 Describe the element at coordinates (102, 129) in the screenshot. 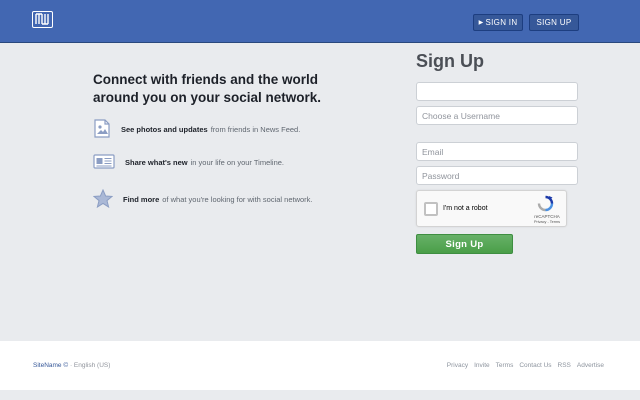

I see `photo-icon` at that location.